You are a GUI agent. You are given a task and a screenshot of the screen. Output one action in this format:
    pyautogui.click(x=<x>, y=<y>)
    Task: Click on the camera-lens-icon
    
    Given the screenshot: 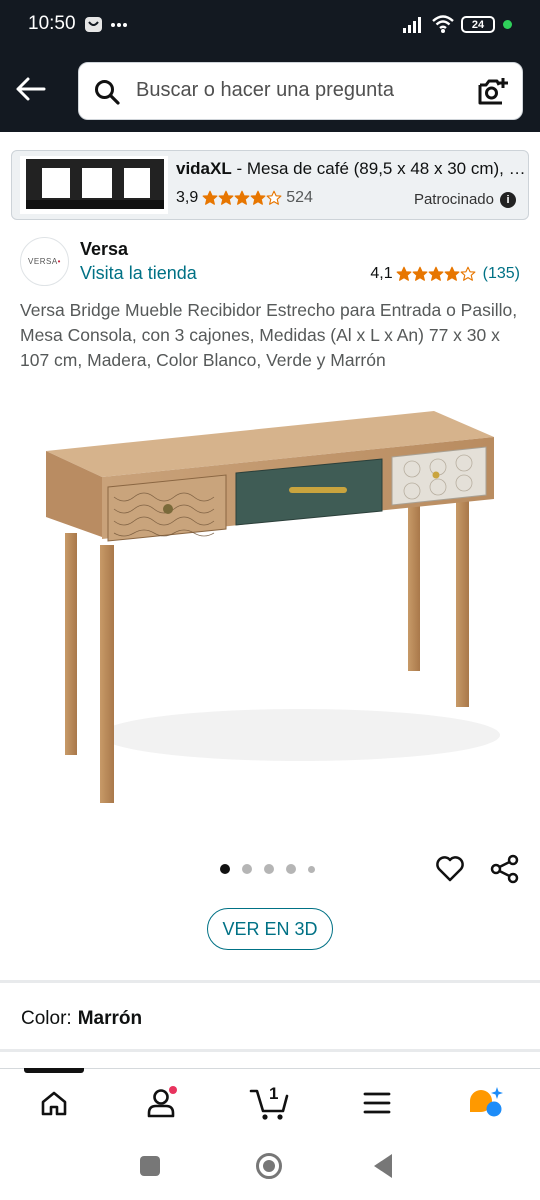 What is the action you would take?
    pyautogui.click(x=493, y=92)
    